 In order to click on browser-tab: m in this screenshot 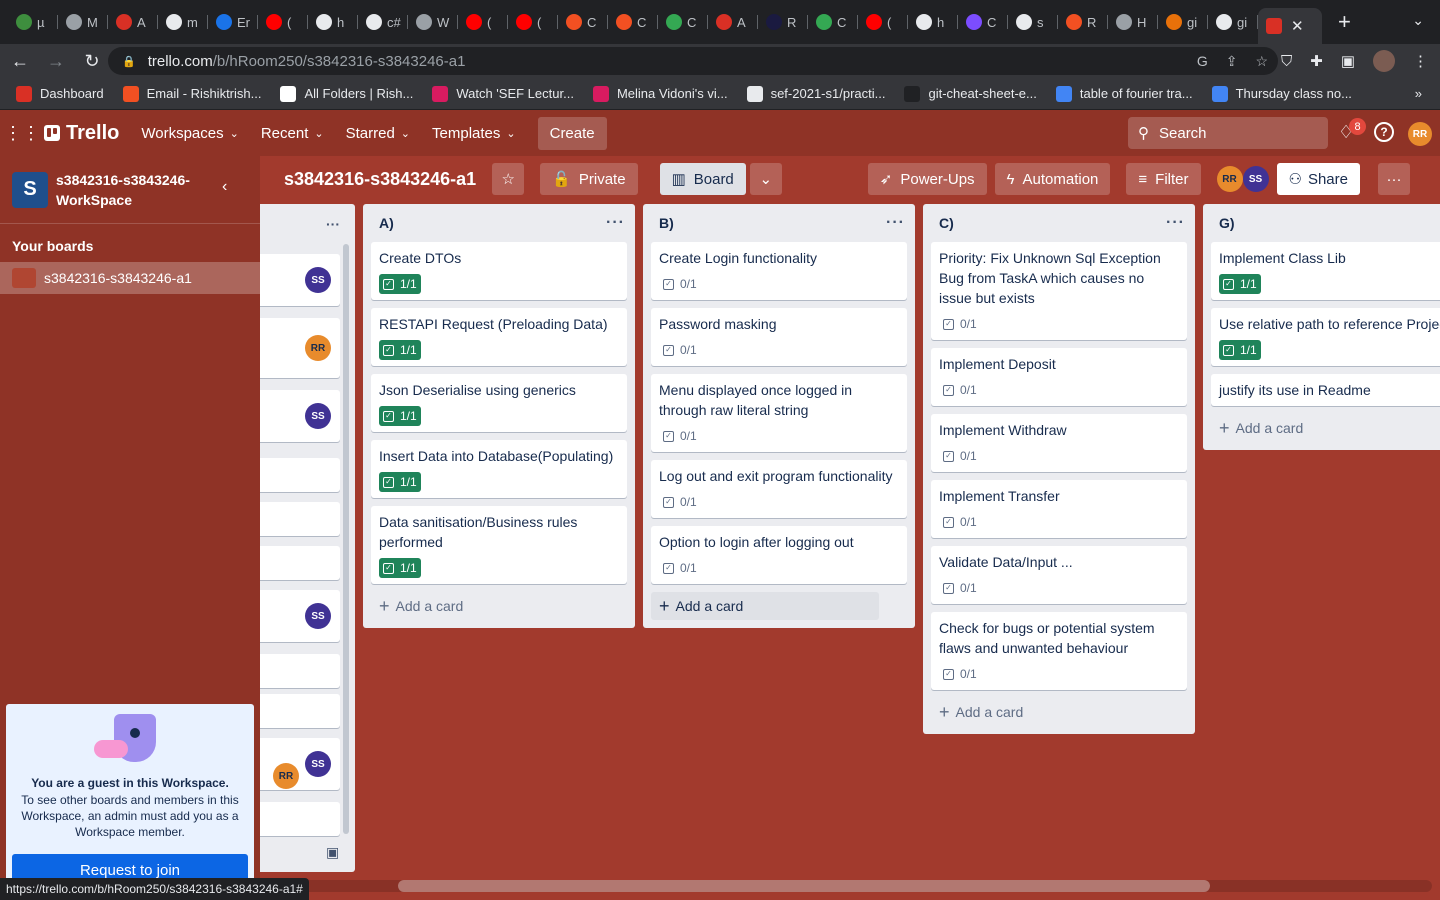, I will do `click(183, 22)`.